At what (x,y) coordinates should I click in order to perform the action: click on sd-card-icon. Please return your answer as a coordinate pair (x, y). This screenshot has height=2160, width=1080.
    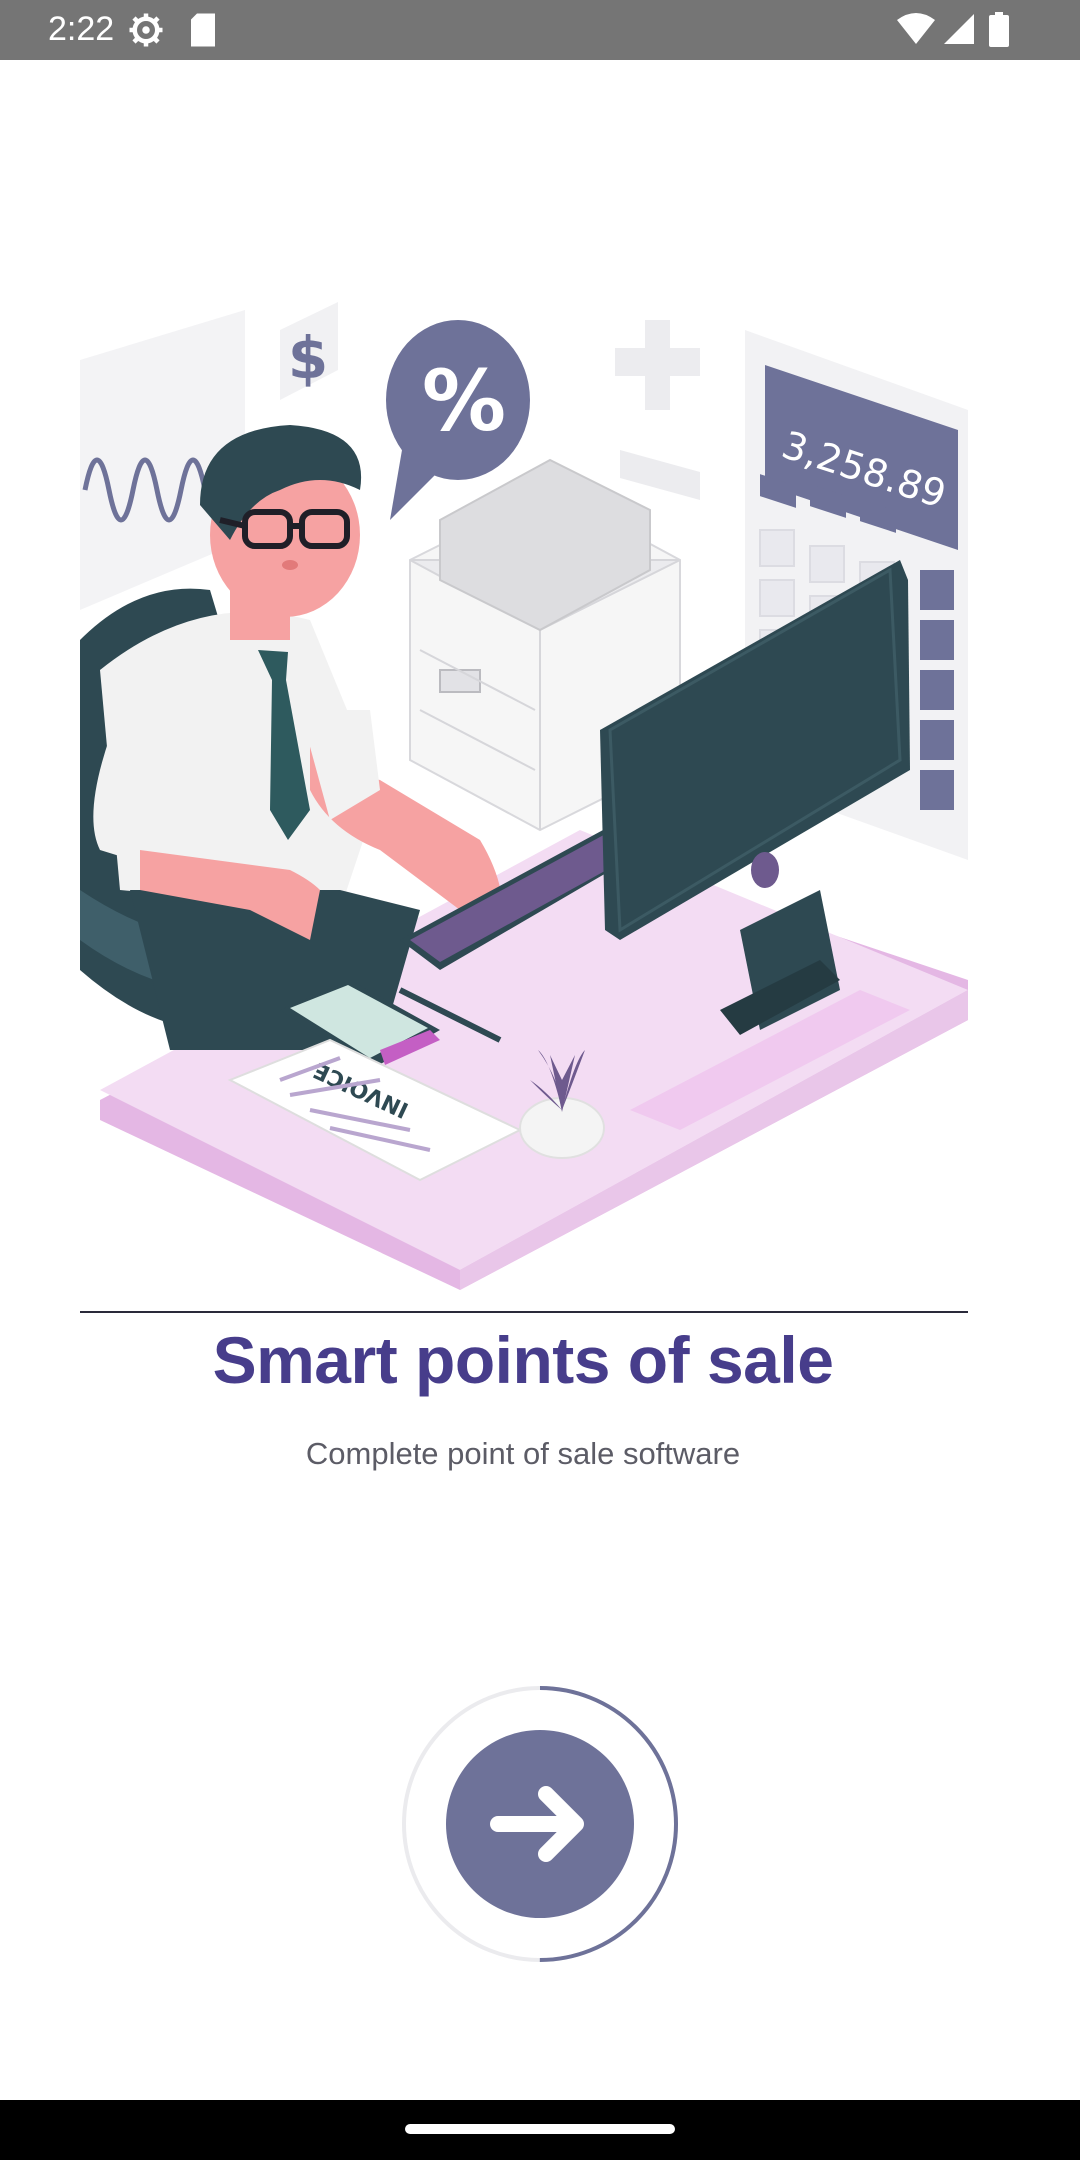
    Looking at the image, I should click on (203, 30).